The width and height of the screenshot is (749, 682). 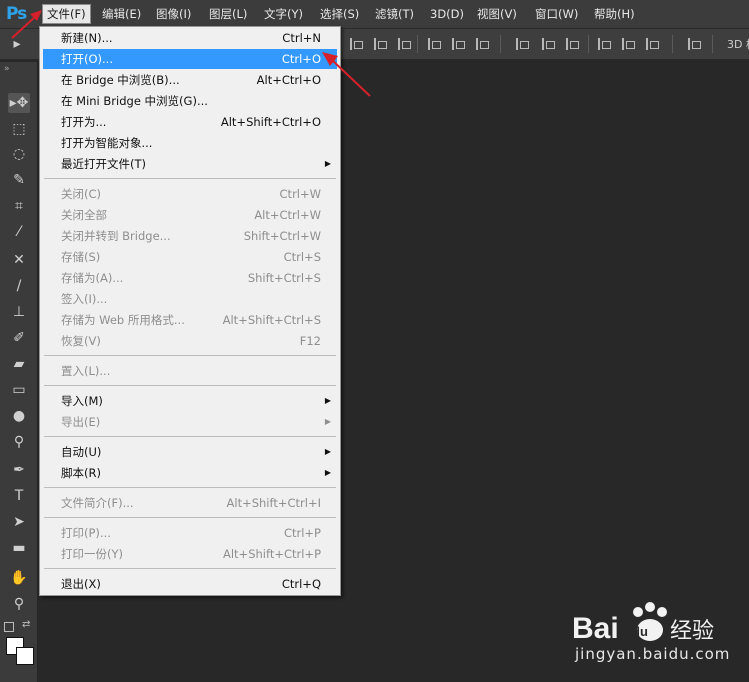 What do you see at coordinates (66, 14) in the screenshot?
I see `menu-file: 文件(F)` at bounding box center [66, 14].